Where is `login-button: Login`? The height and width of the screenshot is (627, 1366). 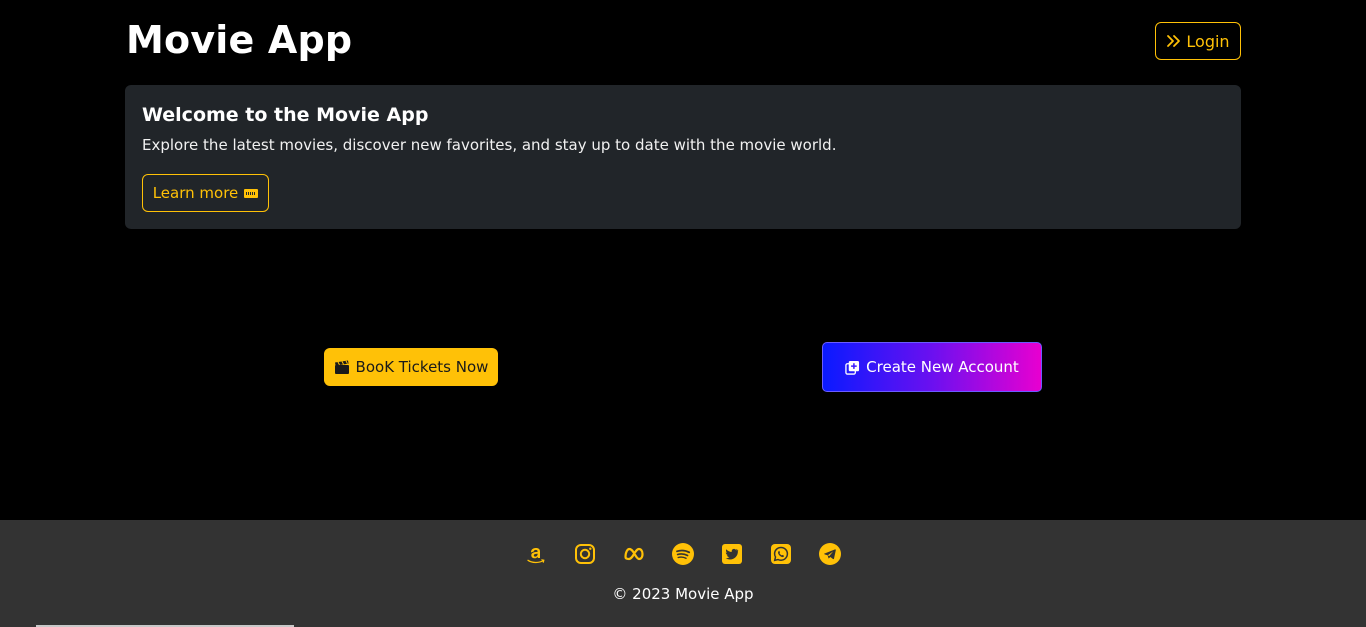 login-button: Login is located at coordinates (1198, 41).